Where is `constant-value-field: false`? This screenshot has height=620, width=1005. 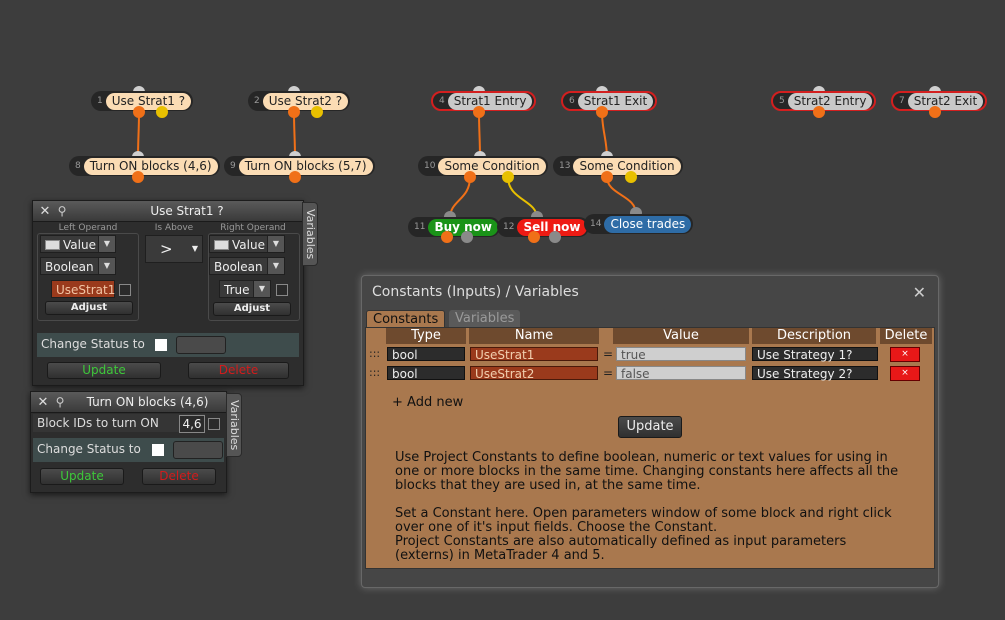
constant-value-field: false is located at coordinates (681, 373).